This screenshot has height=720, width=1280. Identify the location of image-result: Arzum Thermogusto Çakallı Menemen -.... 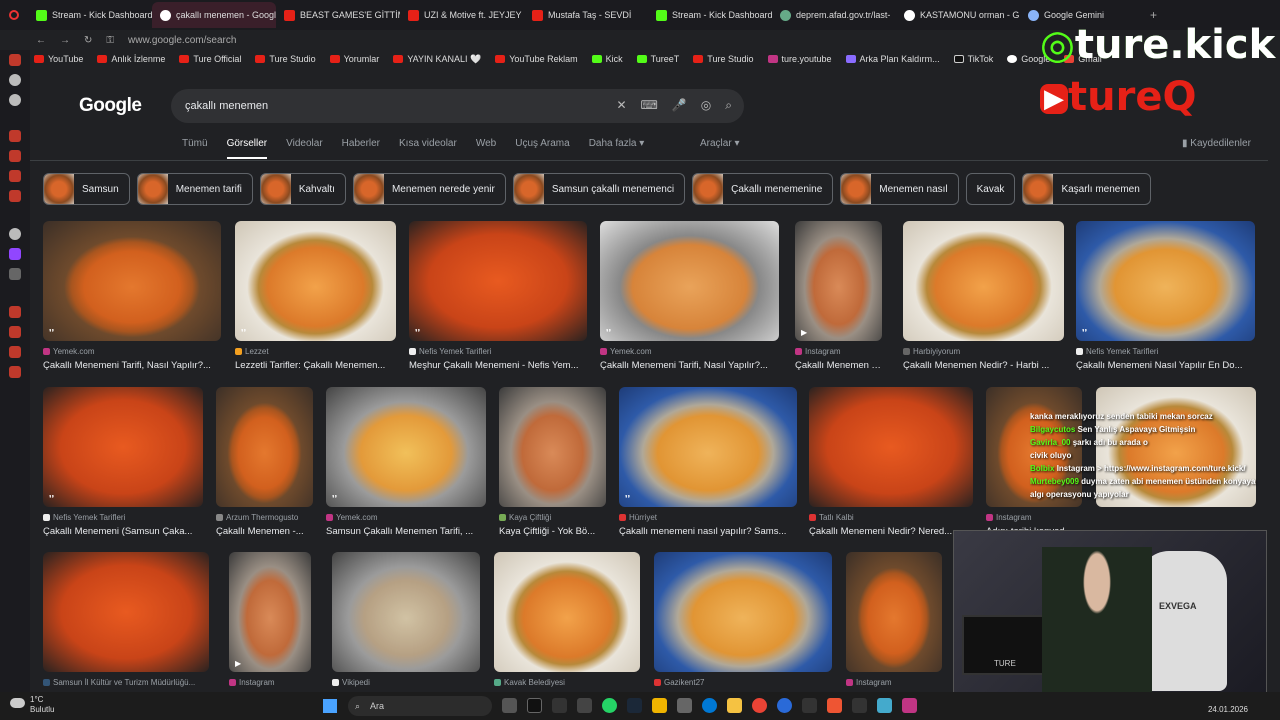
(264, 462).